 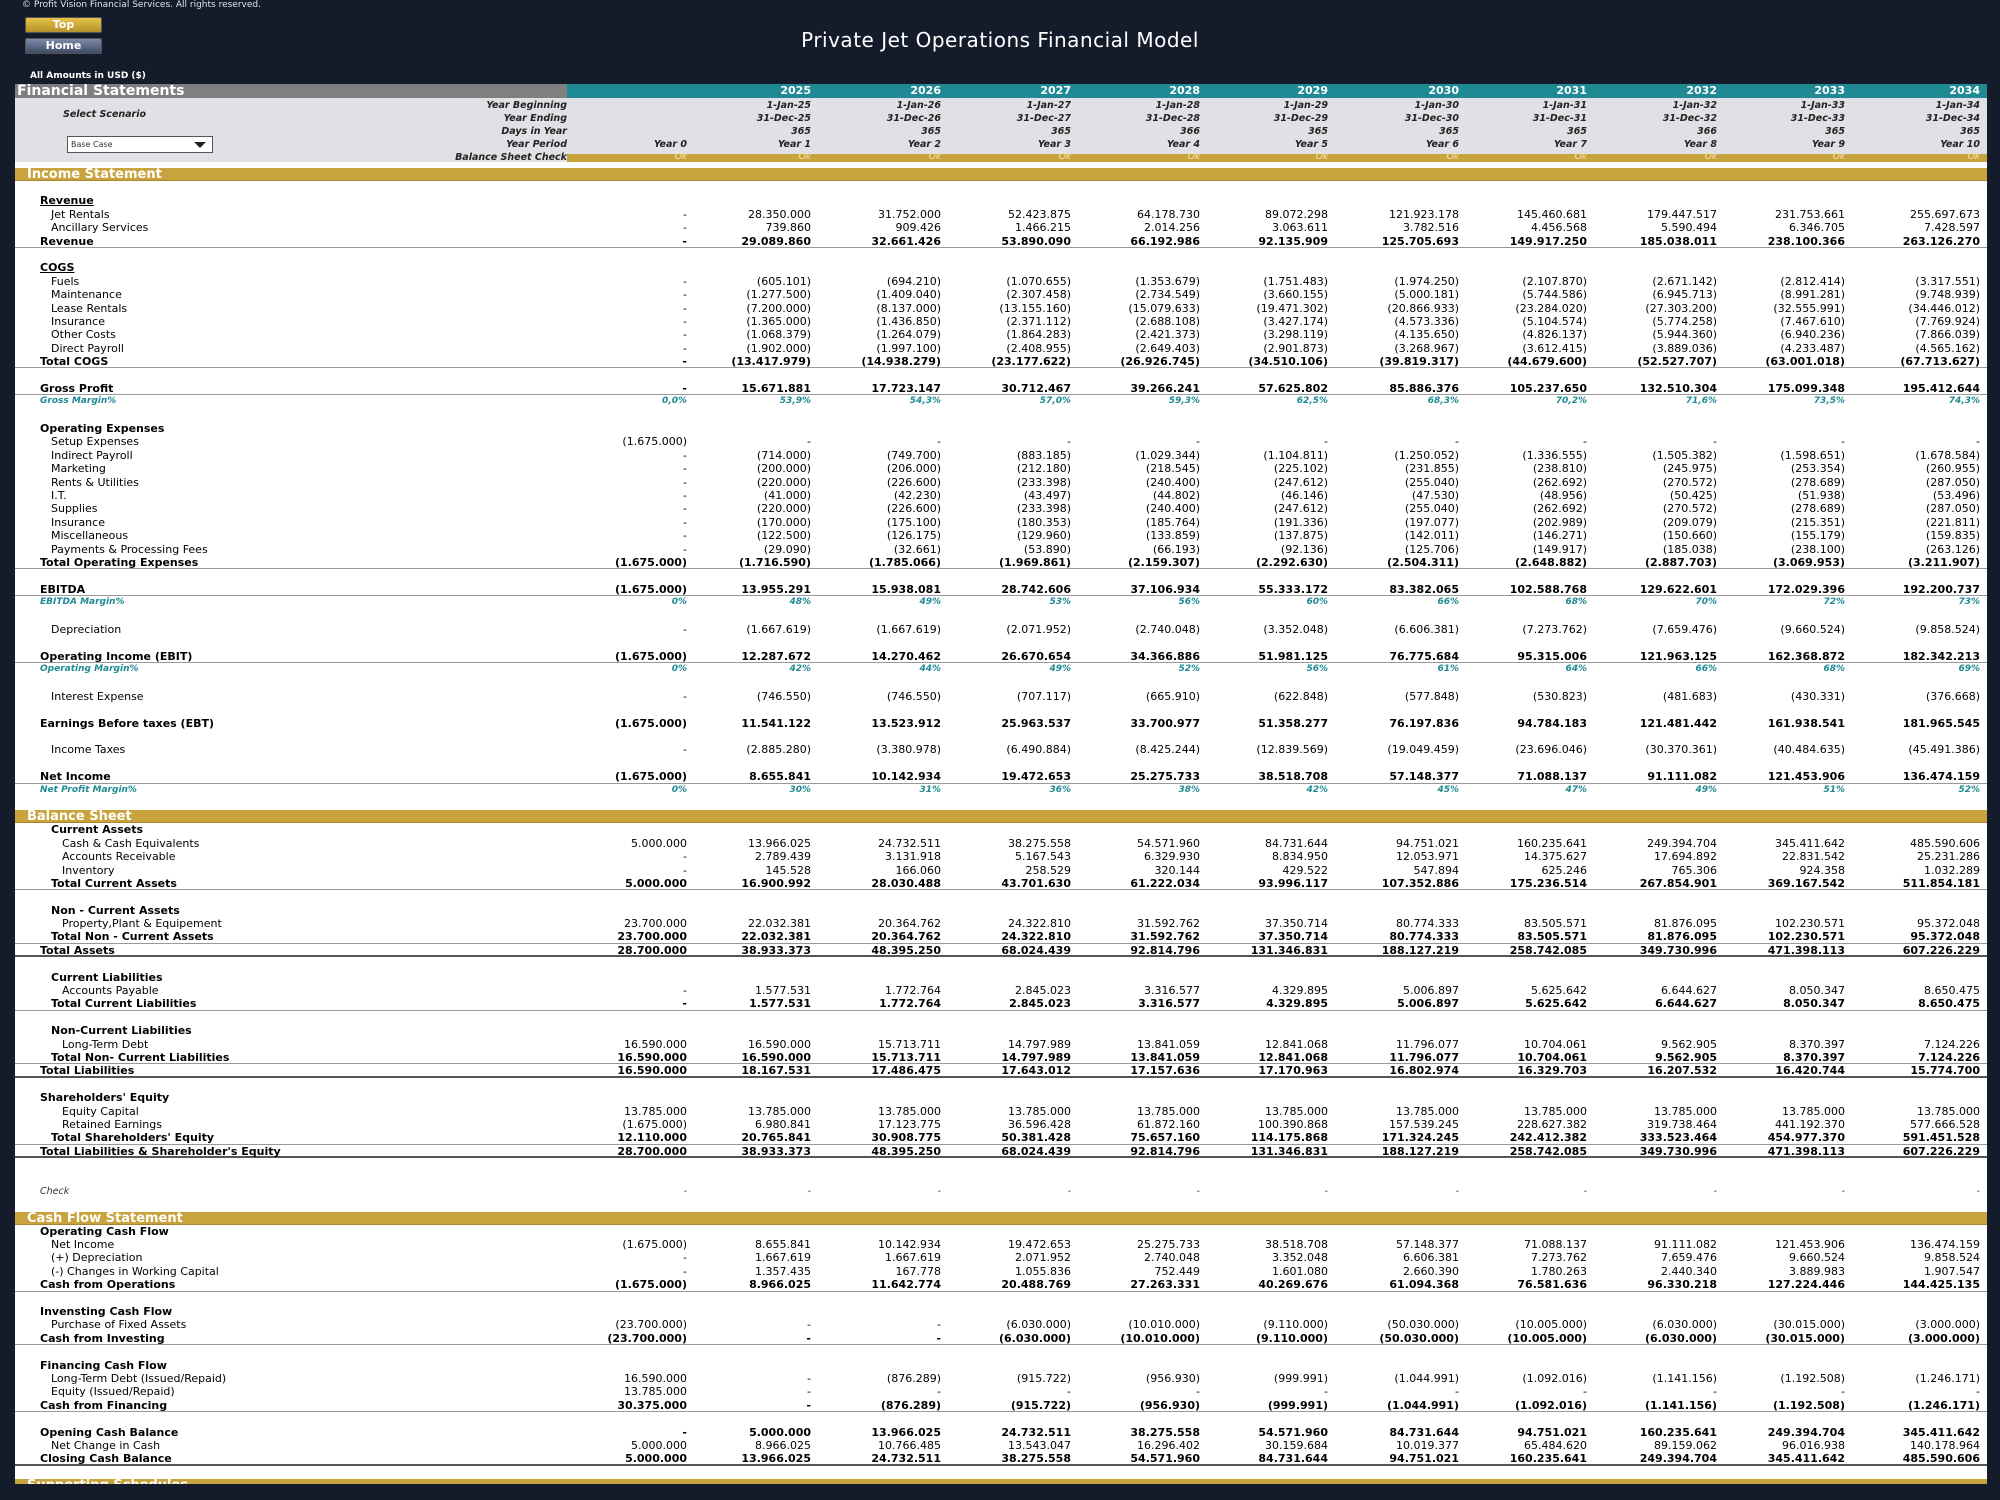 I want to click on row-cell: 10.704.061, so click(x=1555, y=1044).